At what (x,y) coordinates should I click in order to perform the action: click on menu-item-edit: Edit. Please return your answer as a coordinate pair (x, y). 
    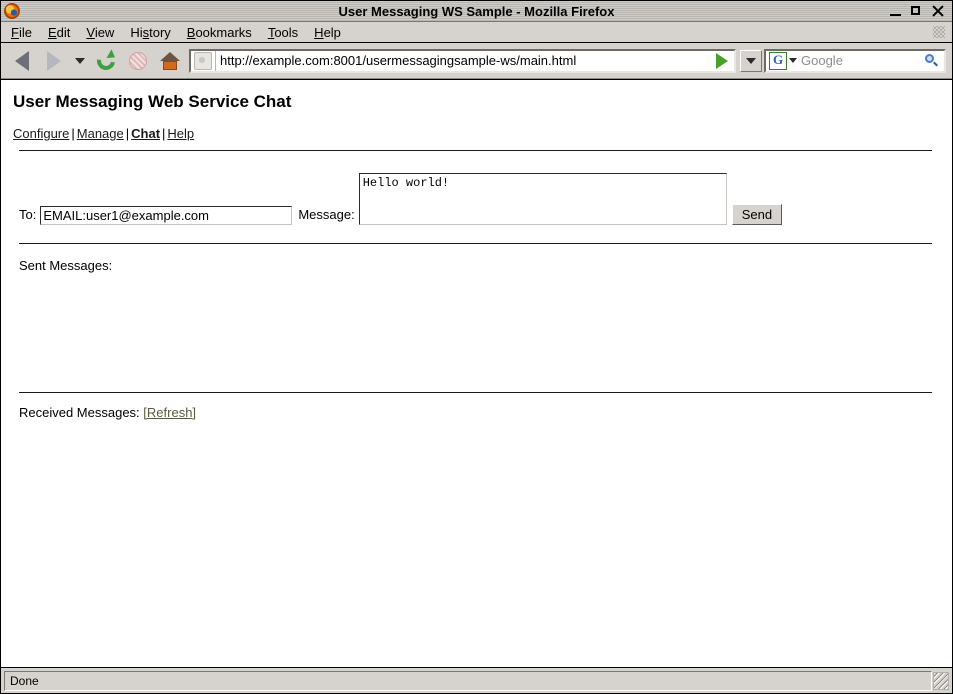
    Looking at the image, I should click on (59, 32).